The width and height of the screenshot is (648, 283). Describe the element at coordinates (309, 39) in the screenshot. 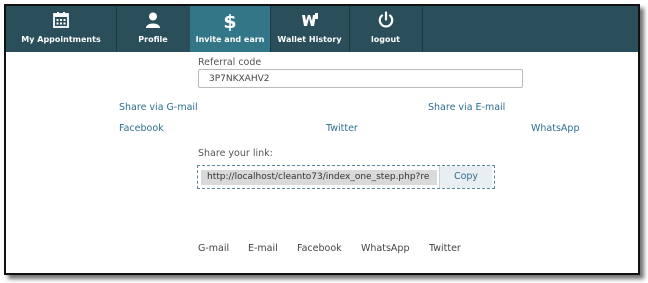

I see `nav-label: Wallet History` at that location.